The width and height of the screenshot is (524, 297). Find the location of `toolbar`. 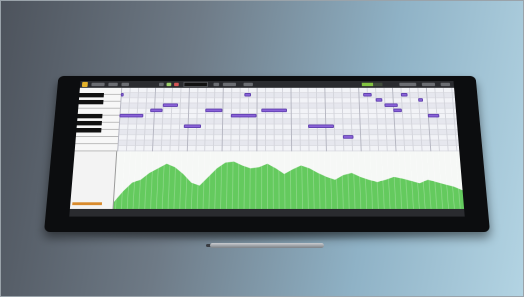

toolbar is located at coordinates (267, 84).